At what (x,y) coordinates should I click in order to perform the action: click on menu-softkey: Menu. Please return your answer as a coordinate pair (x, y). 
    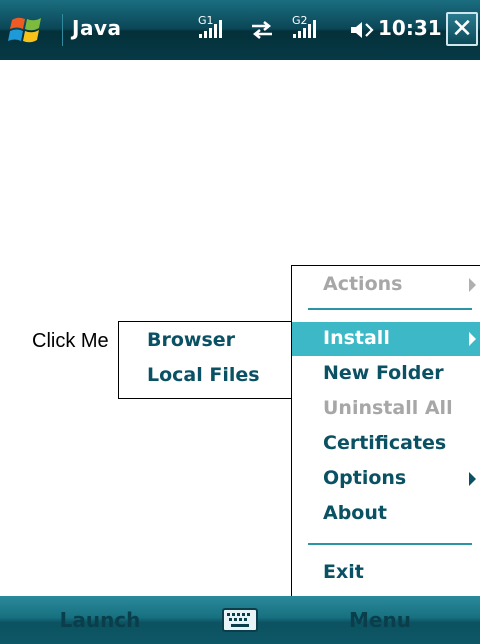
    Looking at the image, I should click on (380, 620).